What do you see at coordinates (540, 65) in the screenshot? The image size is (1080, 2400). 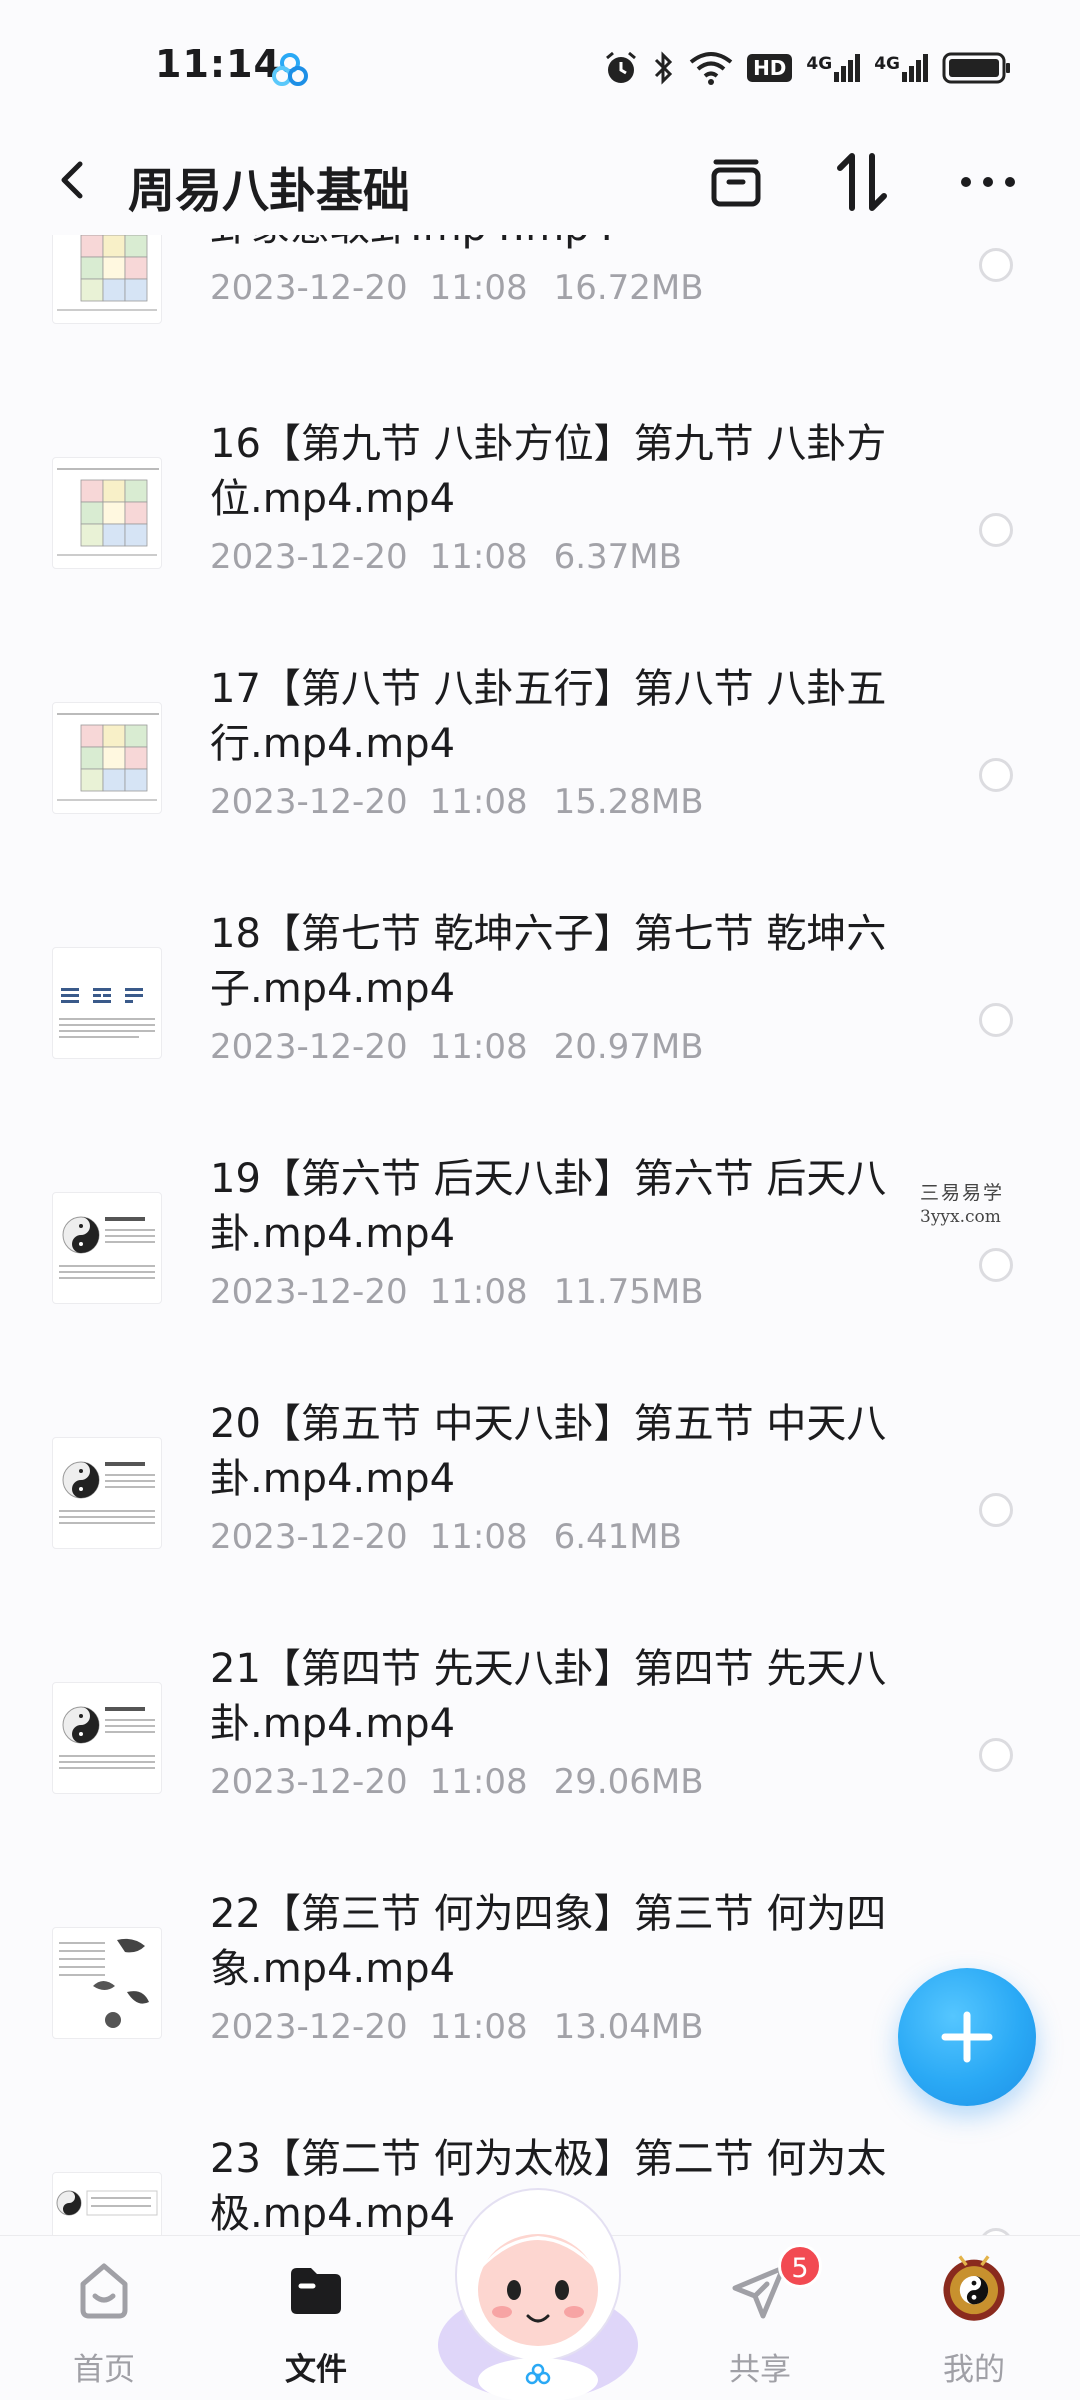 I see `status-bar: 11:14 HD 4G 4G` at bounding box center [540, 65].